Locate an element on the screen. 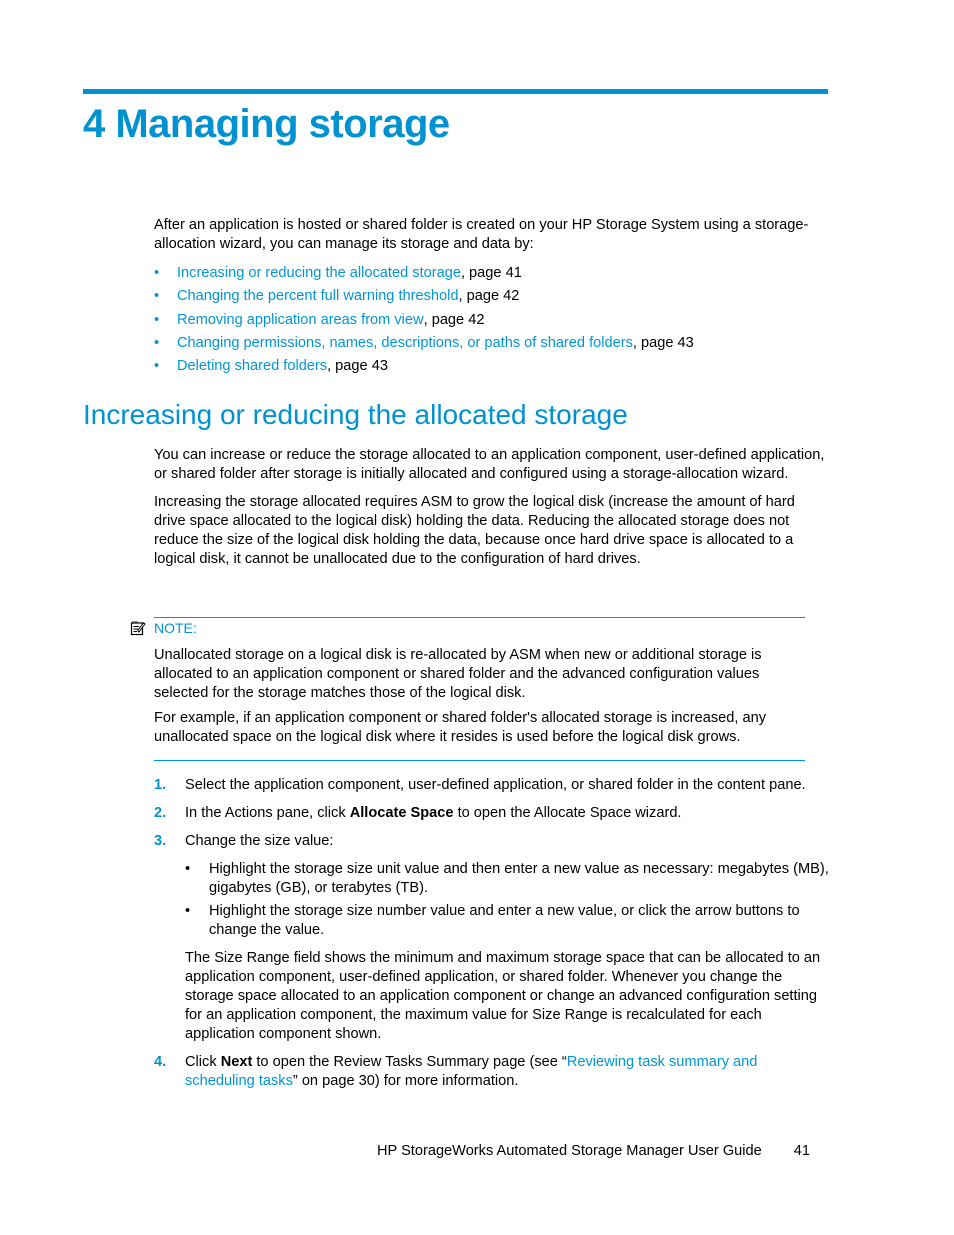 Image resolution: width=954 pixels, height=1235 pixels. chapter-rule is located at coordinates (455, 91).